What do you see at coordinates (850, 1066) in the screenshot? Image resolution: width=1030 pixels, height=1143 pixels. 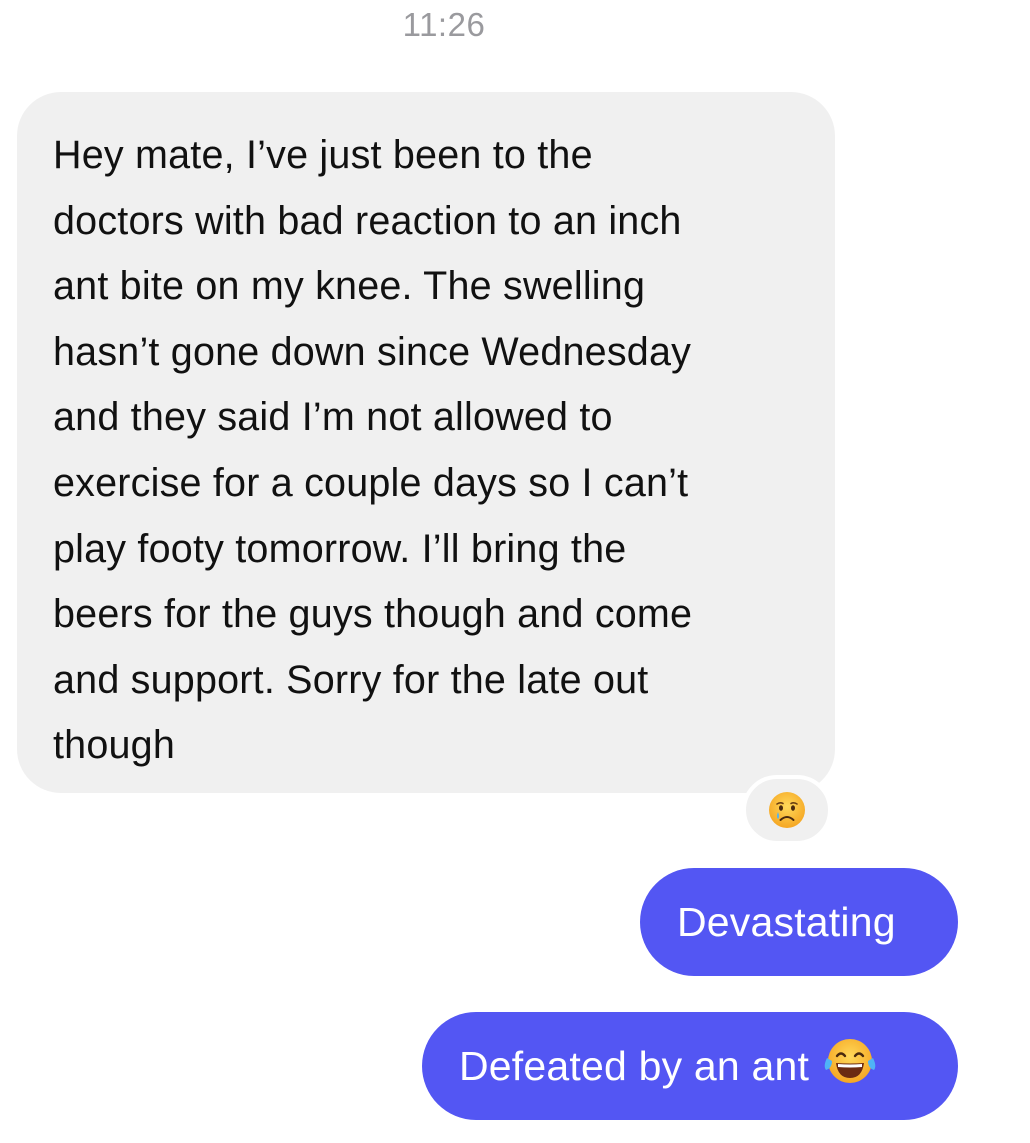 I see `face-with-tears-of-joy-icon` at bounding box center [850, 1066].